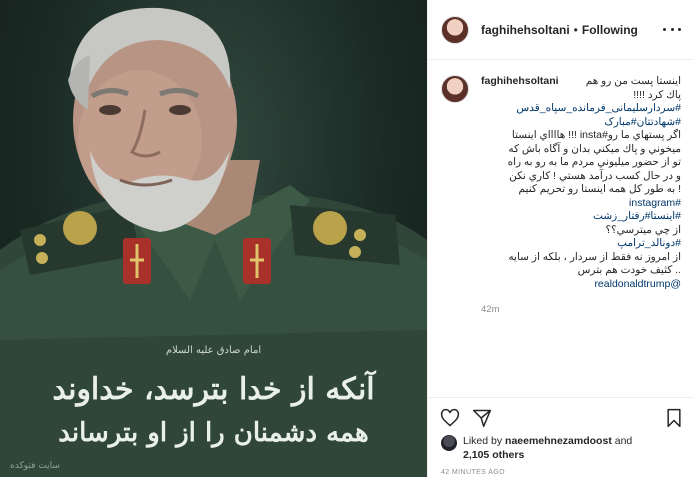 This screenshot has width=694, height=477. Describe the element at coordinates (594, 162) in the screenshot. I see `caption-line: تو از حضور ميليوني مردم ما به رو به راه` at that location.